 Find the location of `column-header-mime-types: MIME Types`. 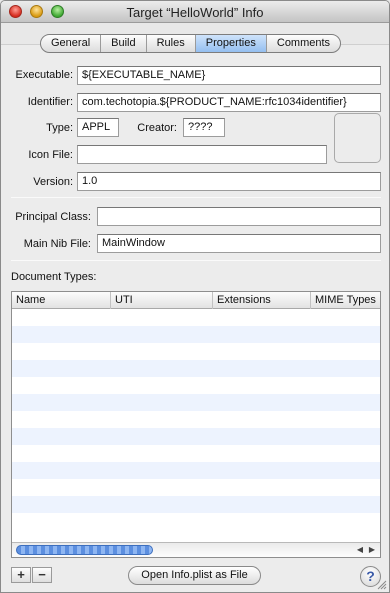

column-header-mime-types: MIME Types is located at coordinates (345, 300).